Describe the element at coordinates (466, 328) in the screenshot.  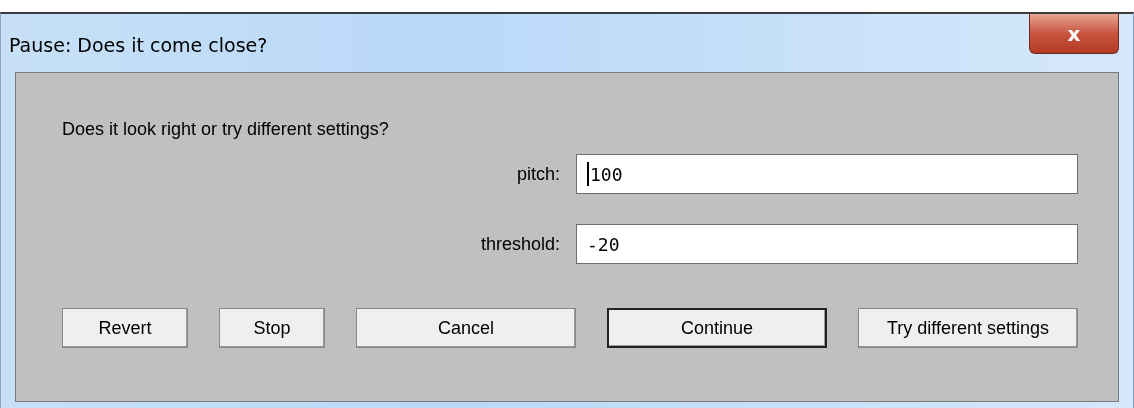
I see `dialog-button: Cancel` at that location.